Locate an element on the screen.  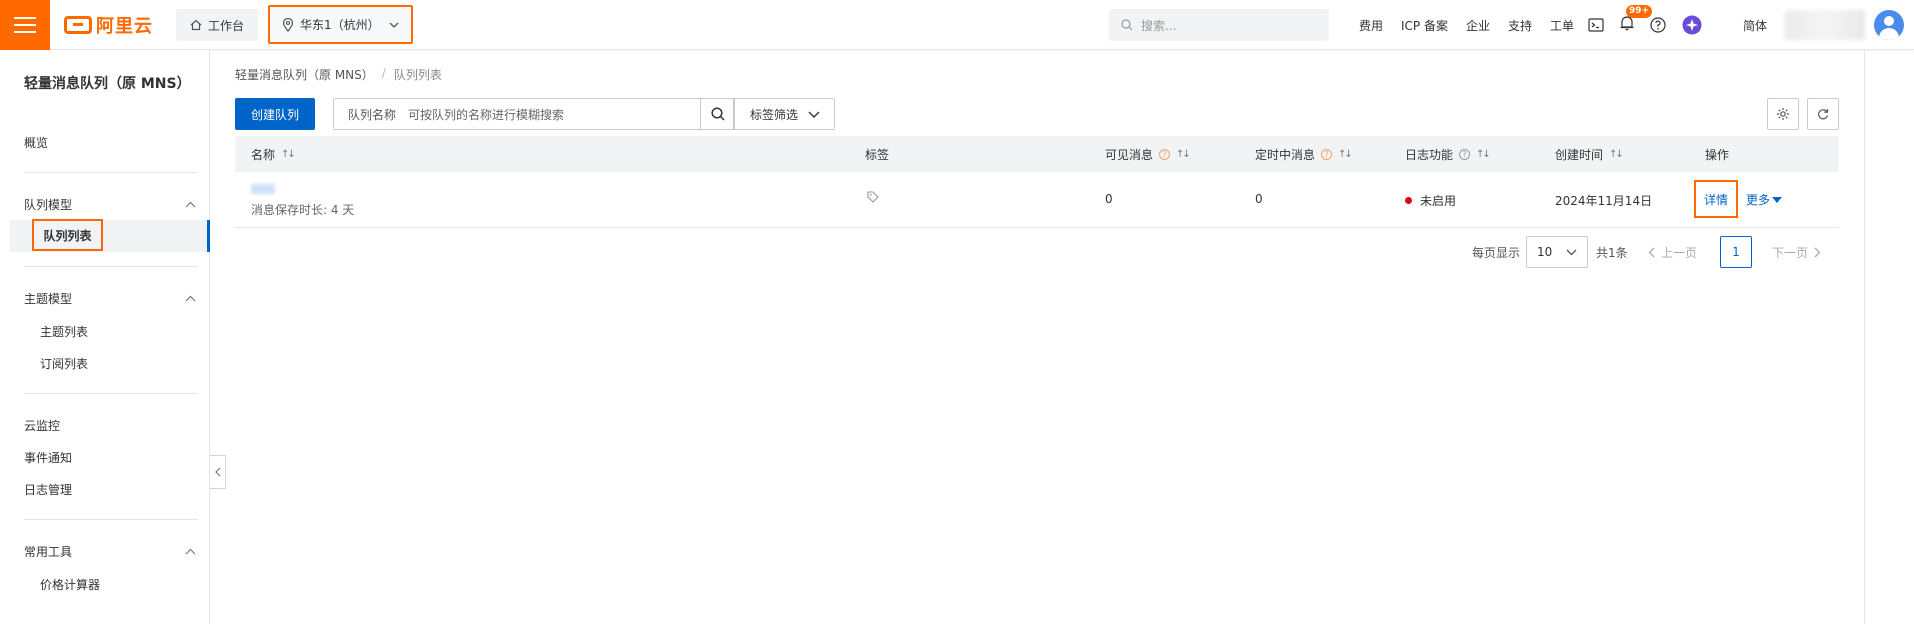
queue-search-input: 队列名称 可按队列的名称进行模糊搜索 is located at coordinates (517, 114).